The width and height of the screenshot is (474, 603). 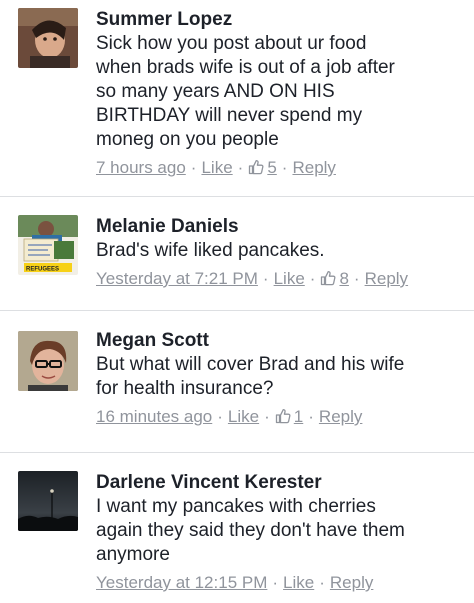 I want to click on comment-meta: Yesterday at 12:15 PM · Like · Reply, so click(x=280, y=583).